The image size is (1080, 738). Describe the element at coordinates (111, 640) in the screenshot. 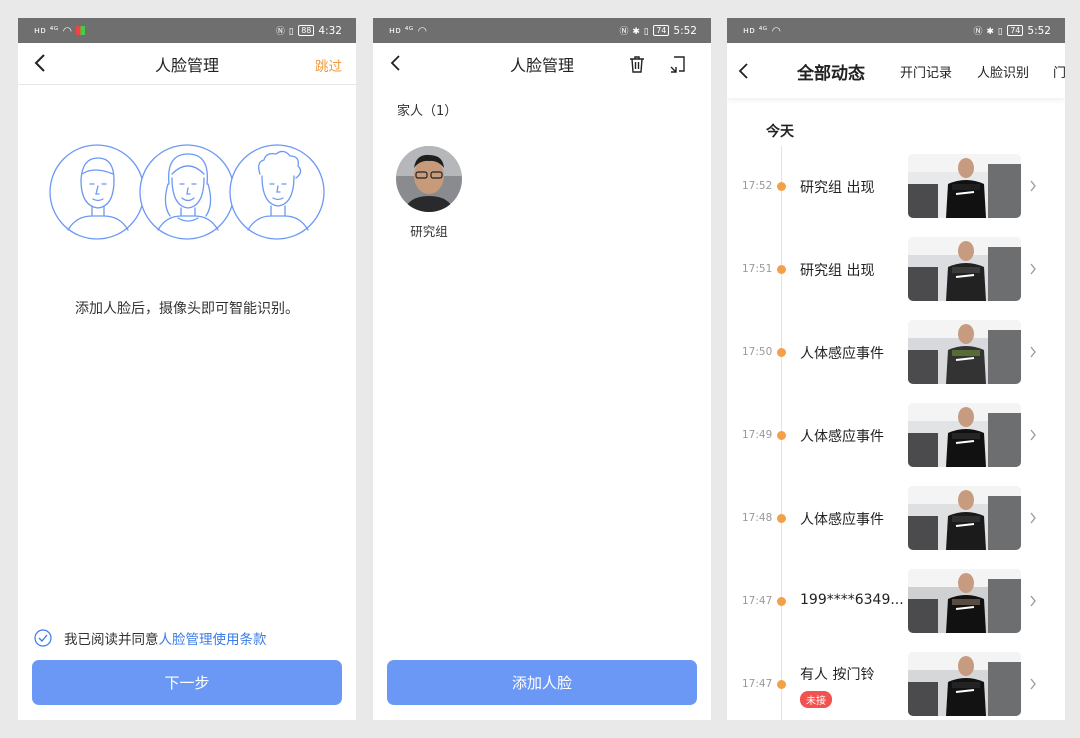

I see `terms-prefix: 我已阅读并同意` at that location.